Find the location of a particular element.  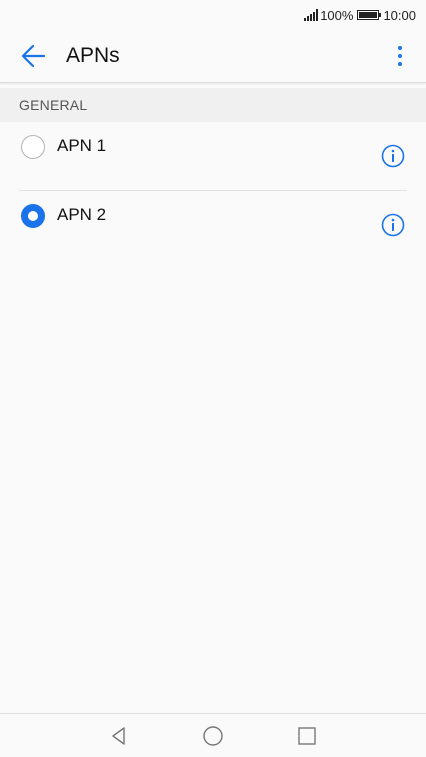

triangle-back-icon is located at coordinates (118, 735).